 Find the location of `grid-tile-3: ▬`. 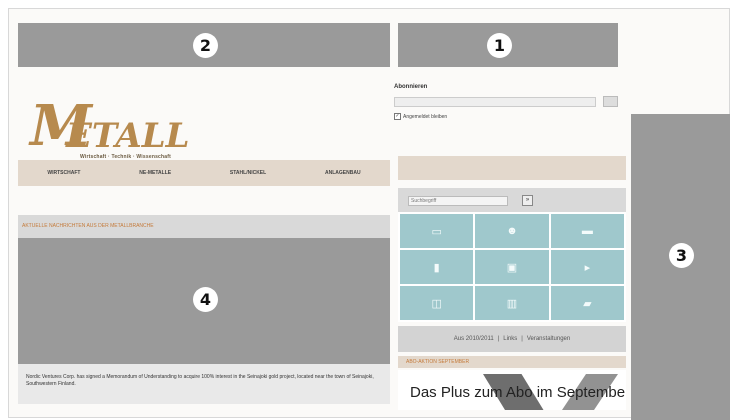

grid-tile-3: ▬ is located at coordinates (587, 231).